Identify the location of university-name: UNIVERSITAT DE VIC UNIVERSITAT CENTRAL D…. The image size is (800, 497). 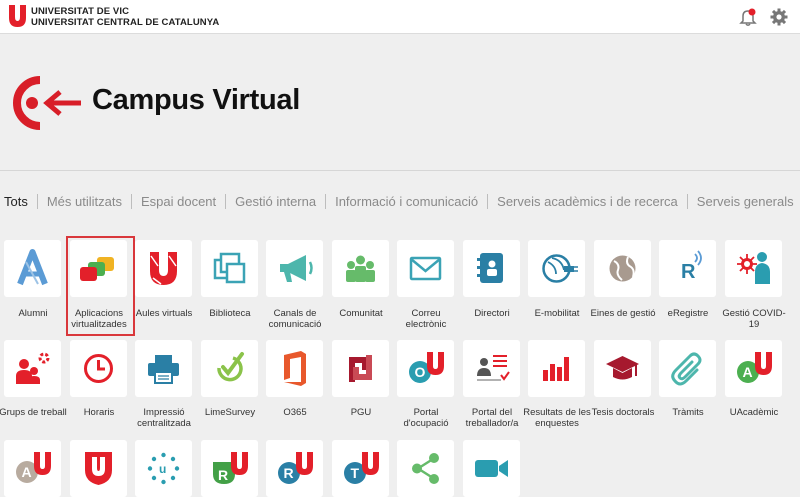
(125, 17).